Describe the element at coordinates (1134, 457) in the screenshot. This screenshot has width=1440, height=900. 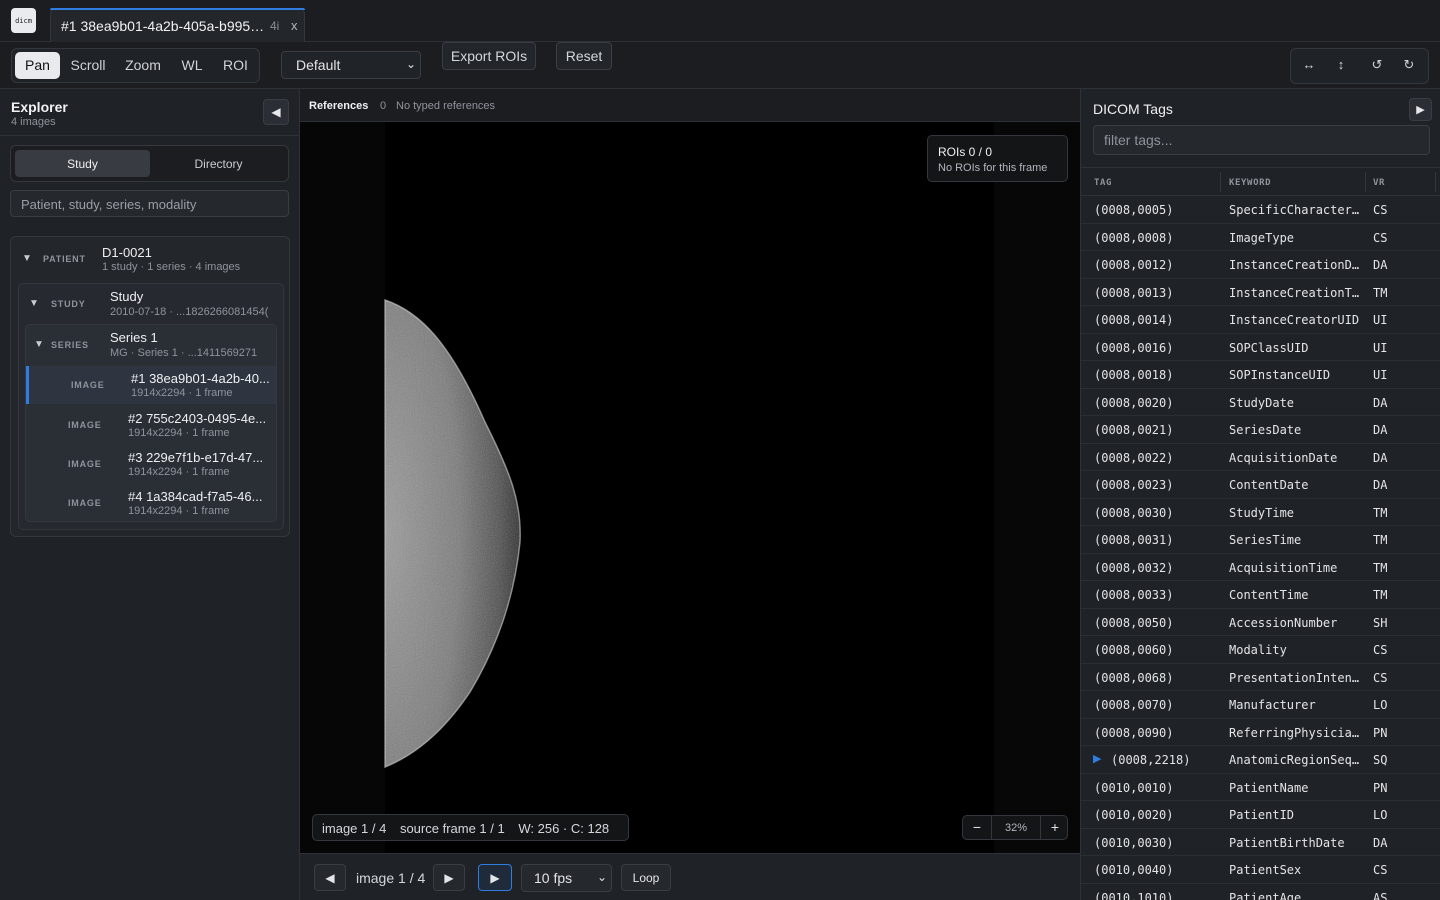
I see `tag-code: (0008,0022)` at that location.